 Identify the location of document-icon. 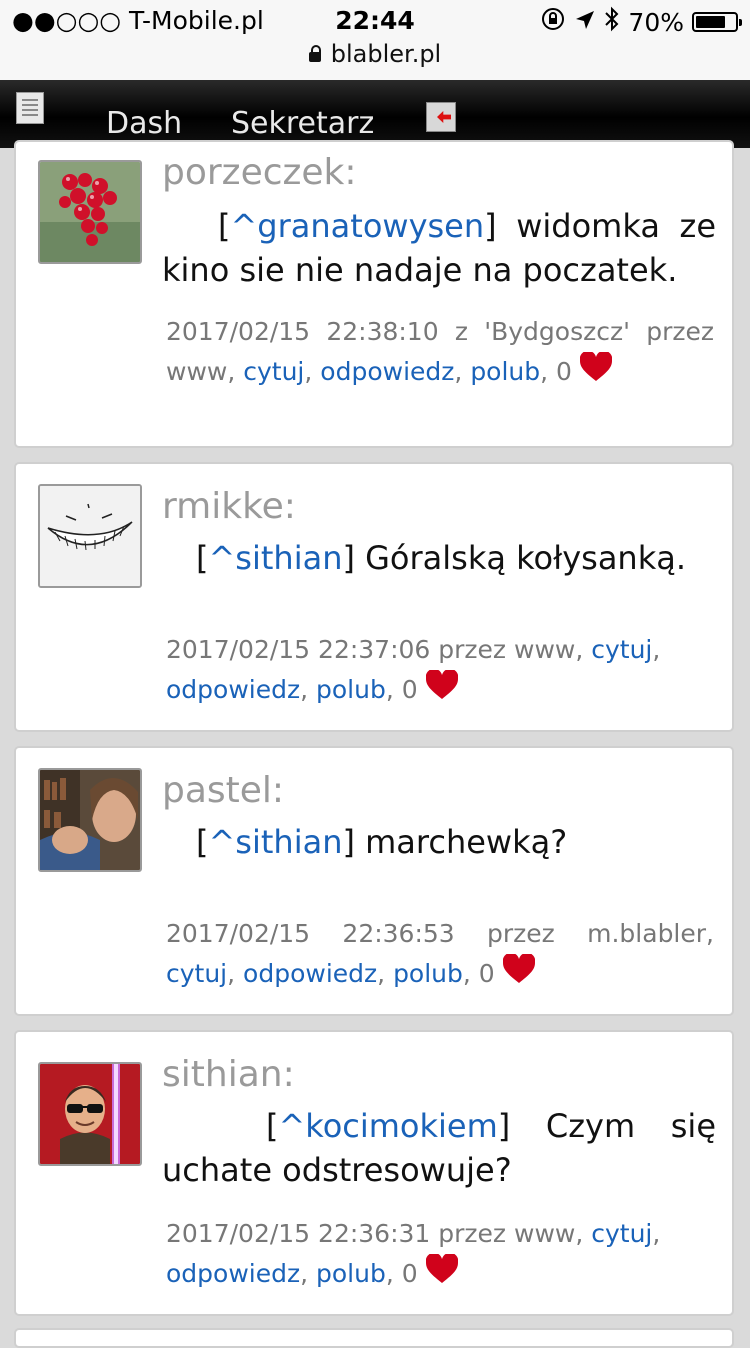
(30, 108).